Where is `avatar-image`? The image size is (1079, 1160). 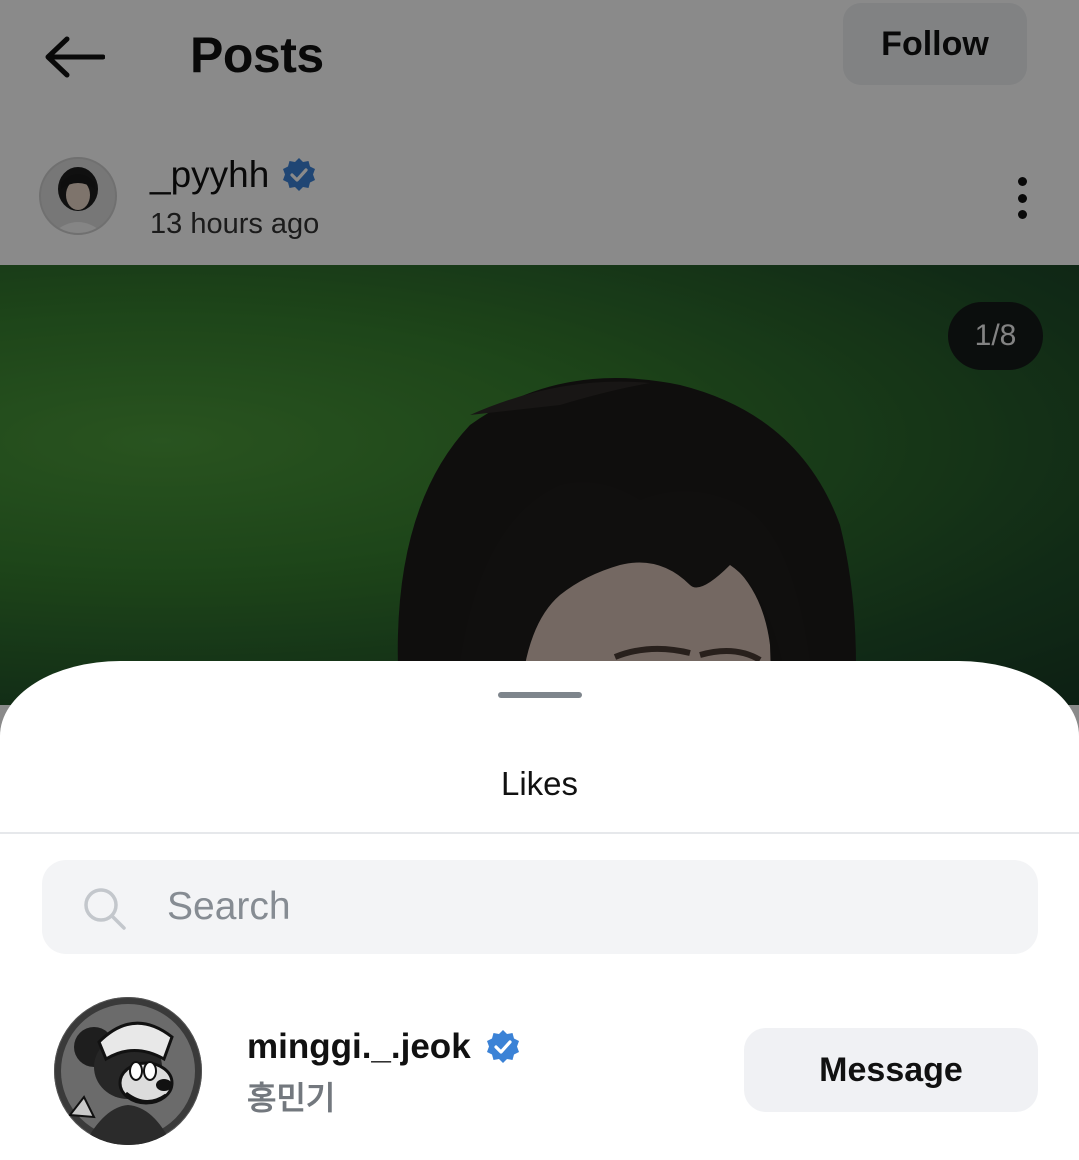
avatar-image is located at coordinates (128, 1071).